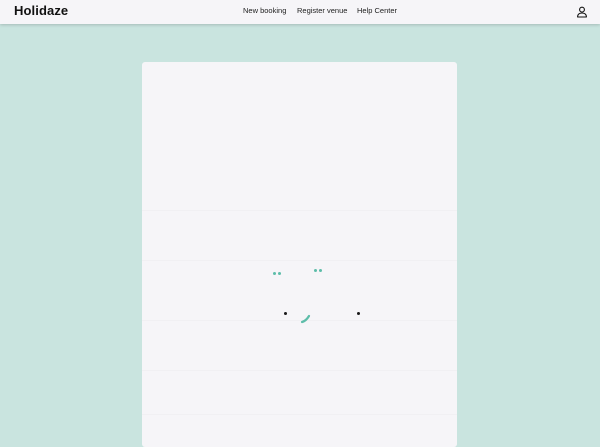 The image size is (600, 447). Describe the element at coordinates (377, 10) in the screenshot. I see `nav-link-help-center: Help Center` at that location.